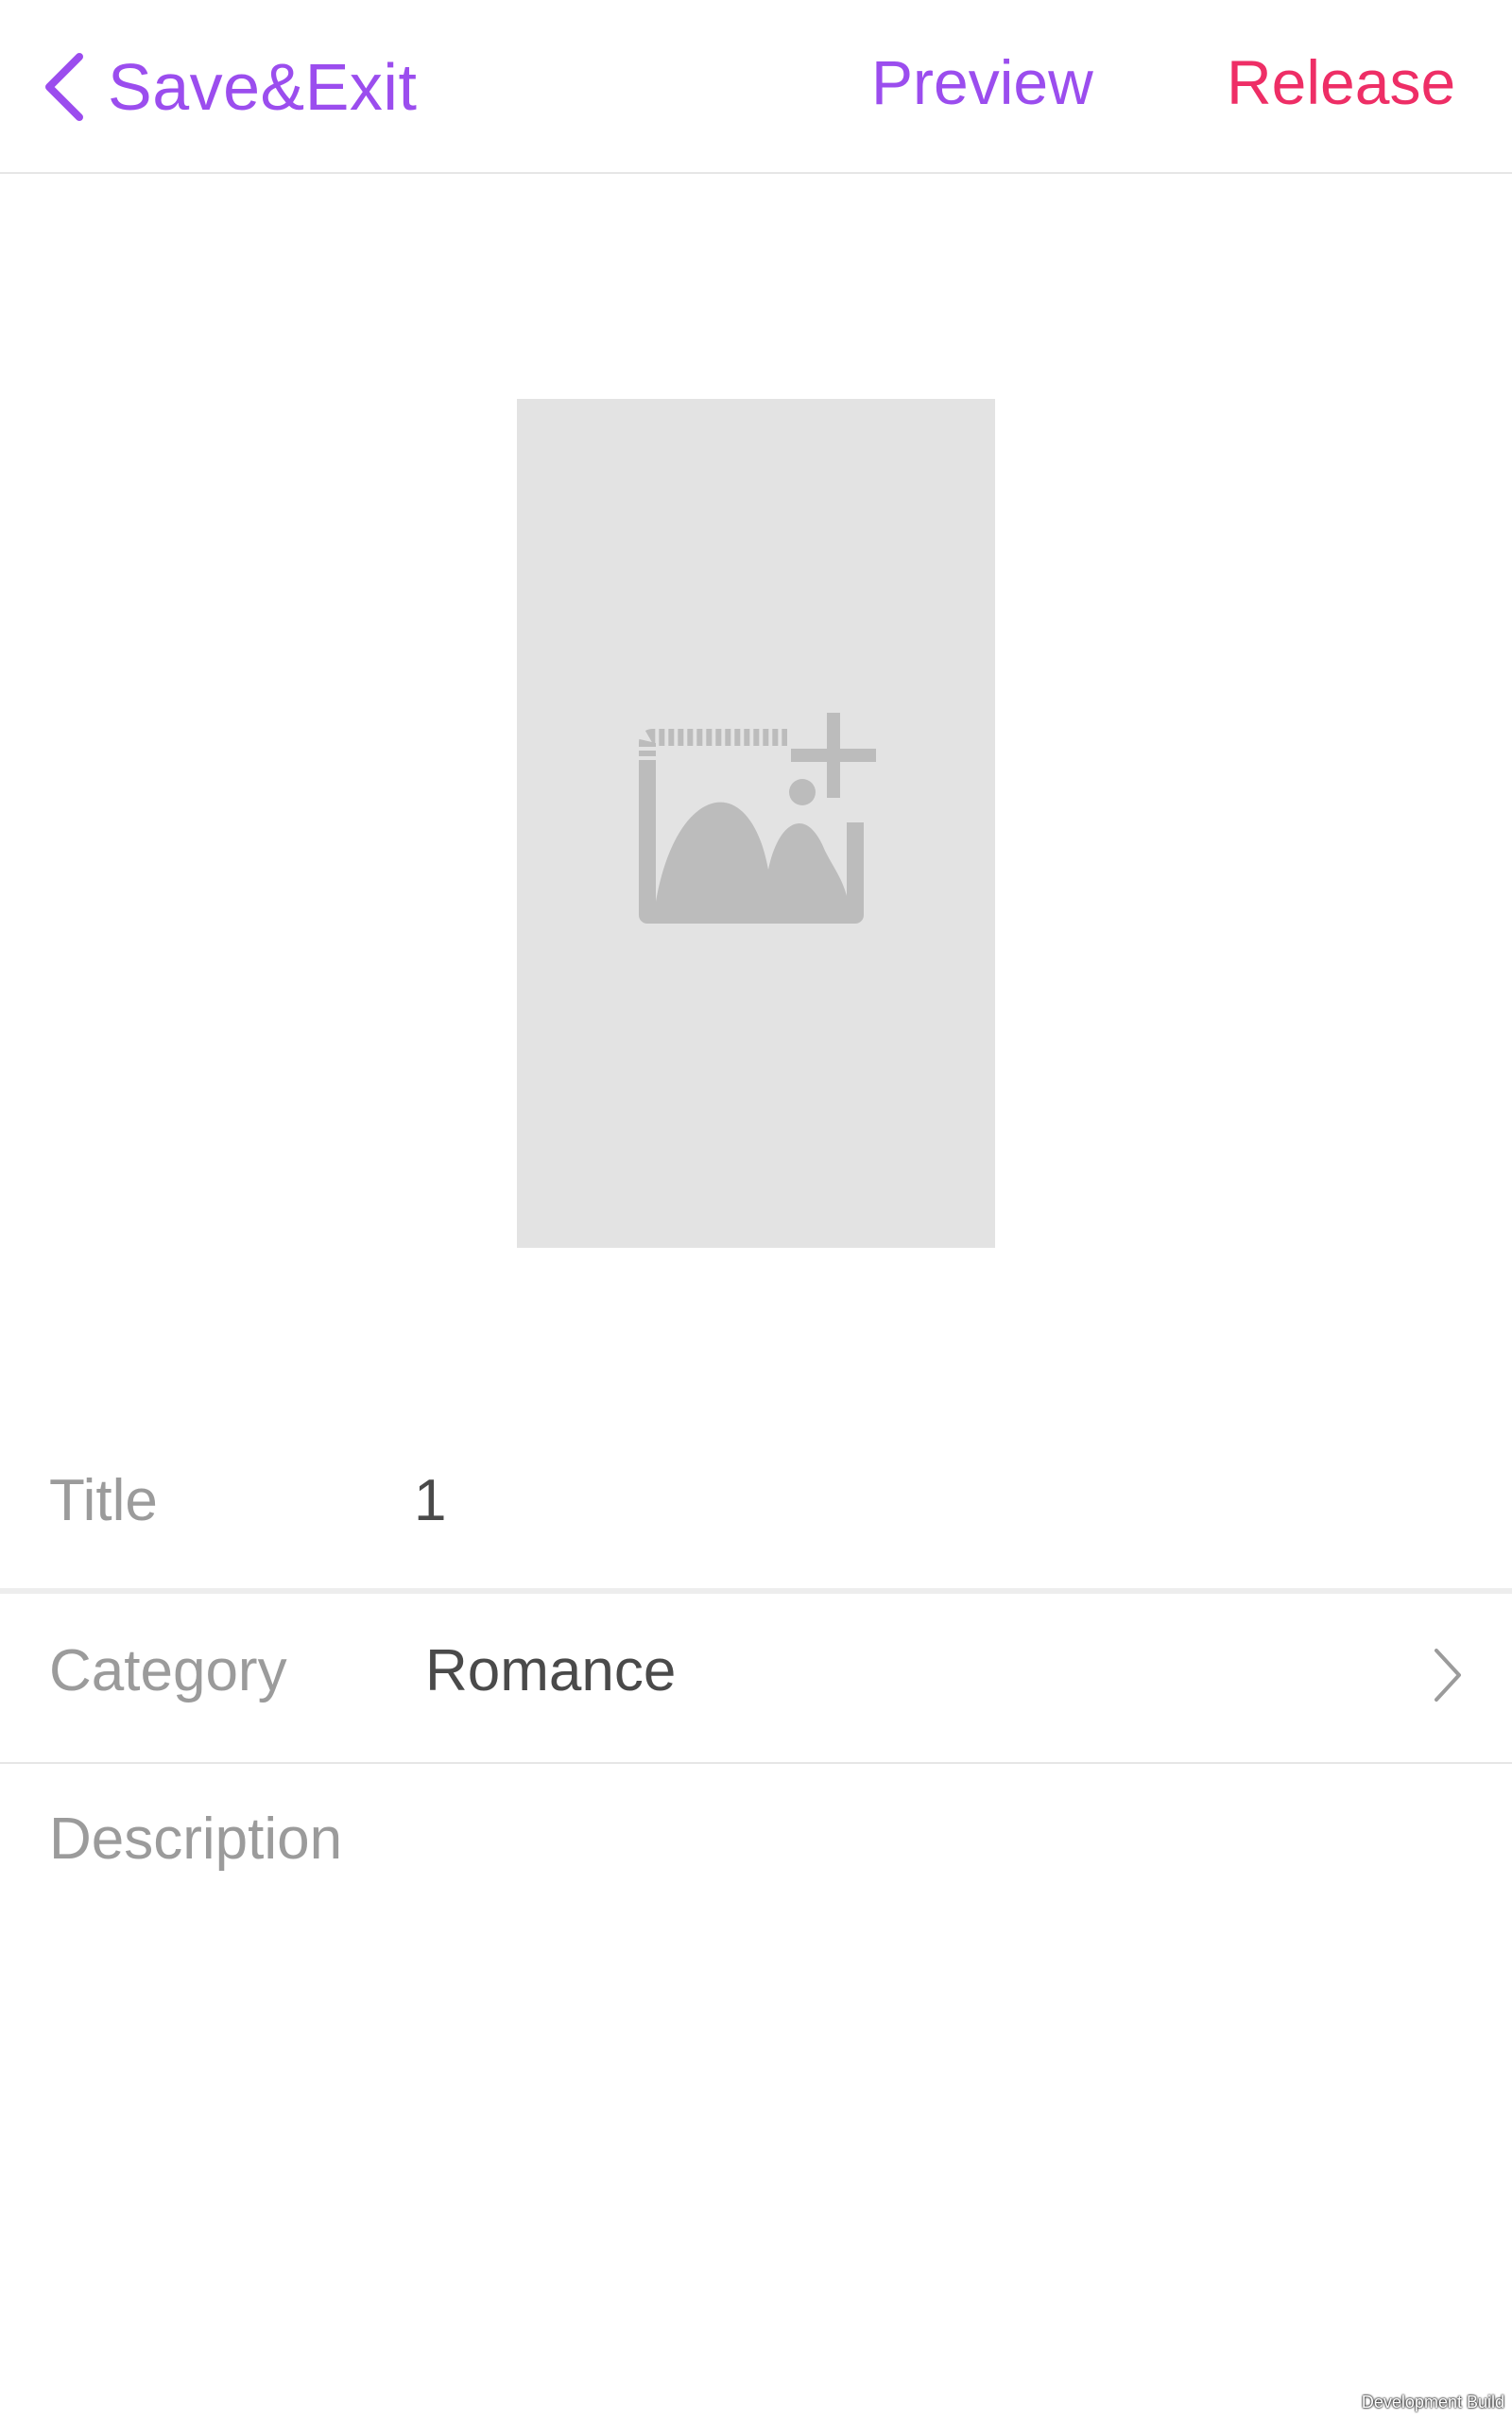  What do you see at coordinates (1432, 2402) in the screenshot?
I see `development-build-watermark: Development Build` at bounding box center [1432, 2402].